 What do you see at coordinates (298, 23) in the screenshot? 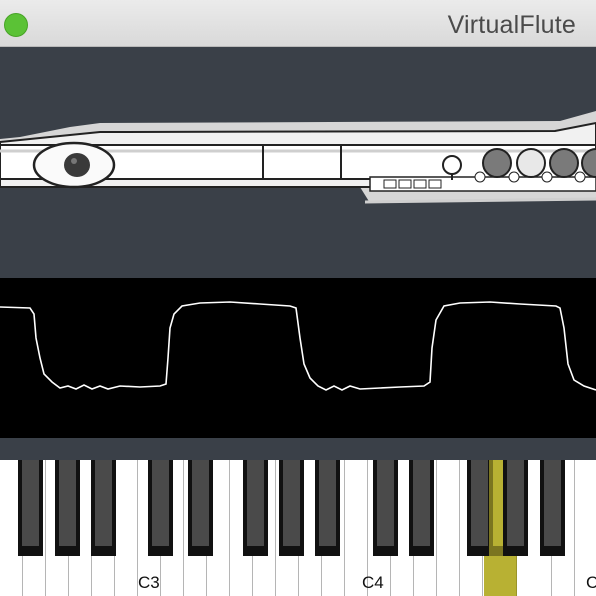
I see `title-bar: VirtualFlute` at bounding box center [298, 23].